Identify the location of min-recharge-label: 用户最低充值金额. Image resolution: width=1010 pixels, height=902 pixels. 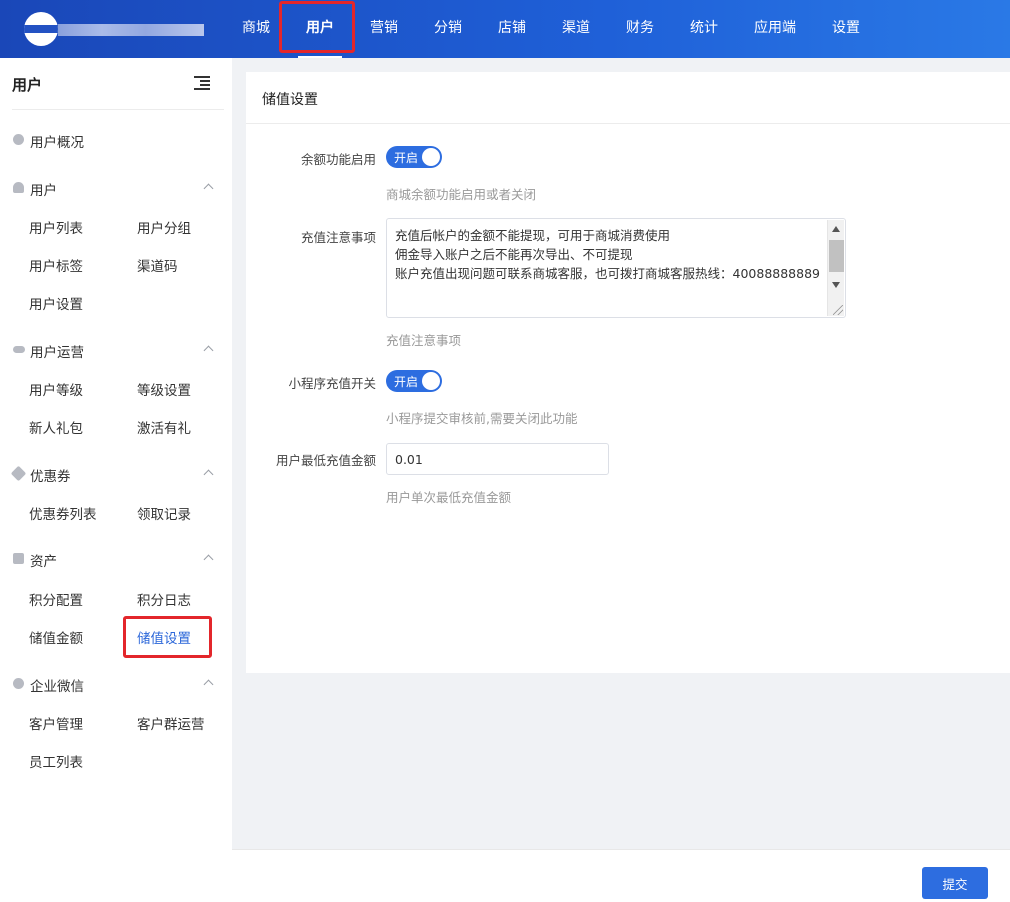
(325, 460).